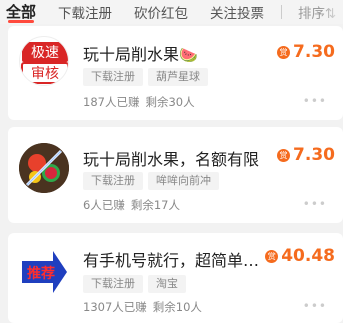 The width and height of the screenshot is (343, 323). I want to click on app-name-tag: 淘宝, so click(167, 284).